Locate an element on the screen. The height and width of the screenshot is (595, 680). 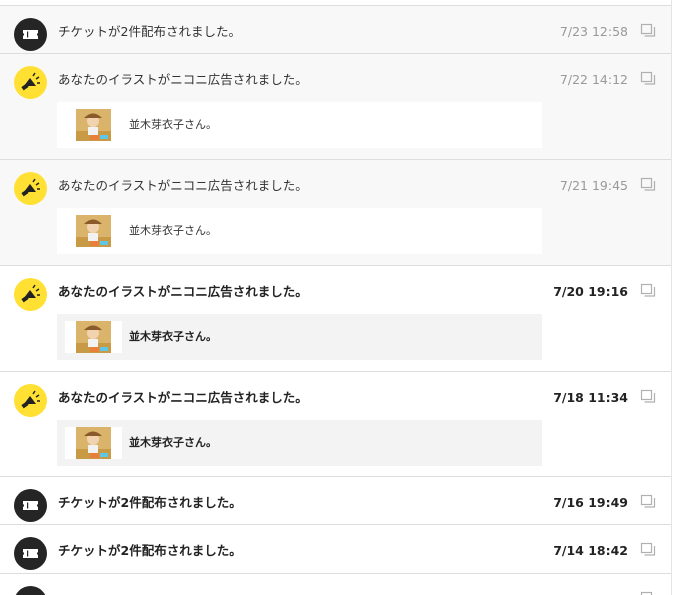
notification-item is located at coordinates (335, 584).